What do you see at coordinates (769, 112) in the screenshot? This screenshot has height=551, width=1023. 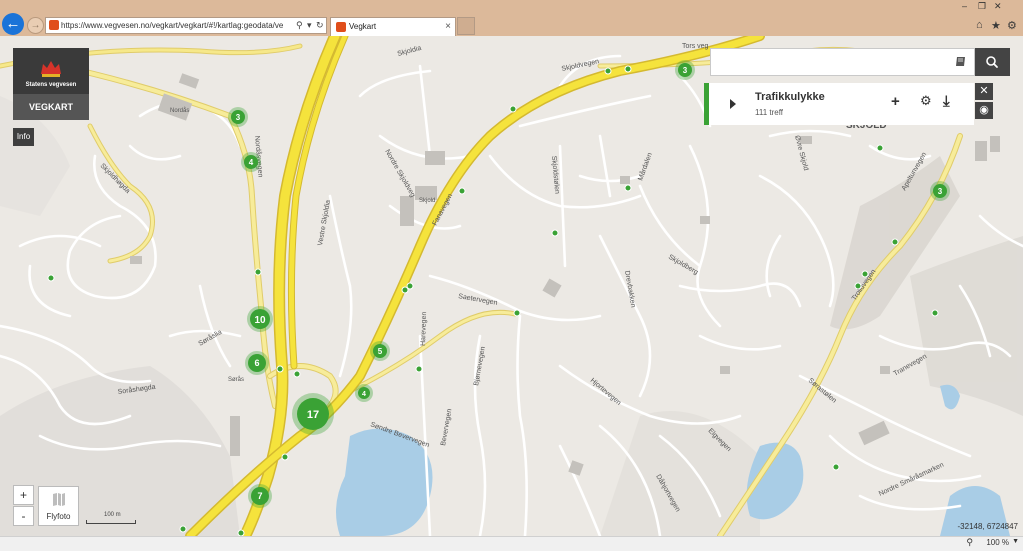 I see `result-count: 111 treff` at bounding box center [769, 112].